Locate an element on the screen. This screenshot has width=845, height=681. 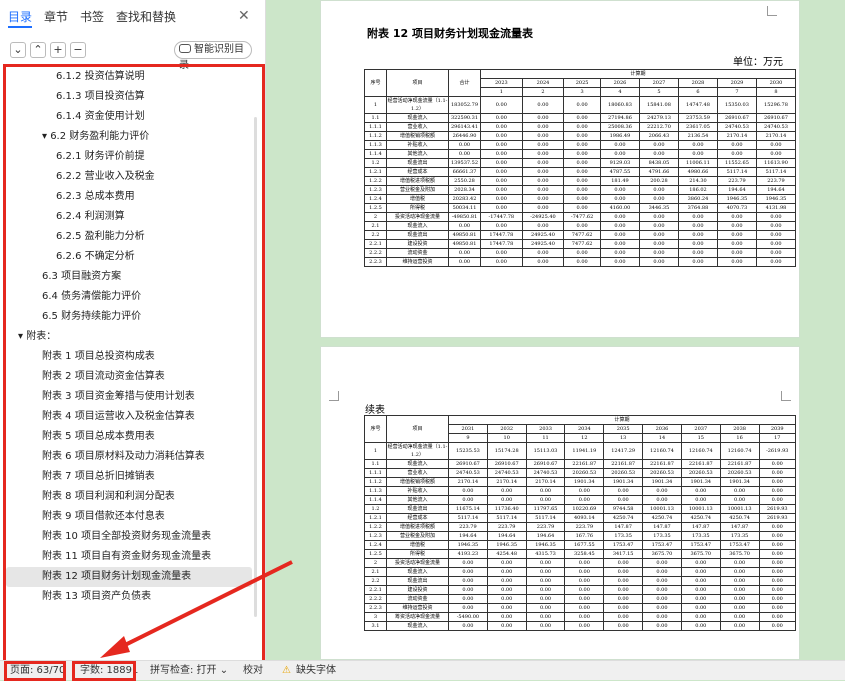
outline-item: 附表 1 项目总投资构成表 is located at coordinates (134, 357).